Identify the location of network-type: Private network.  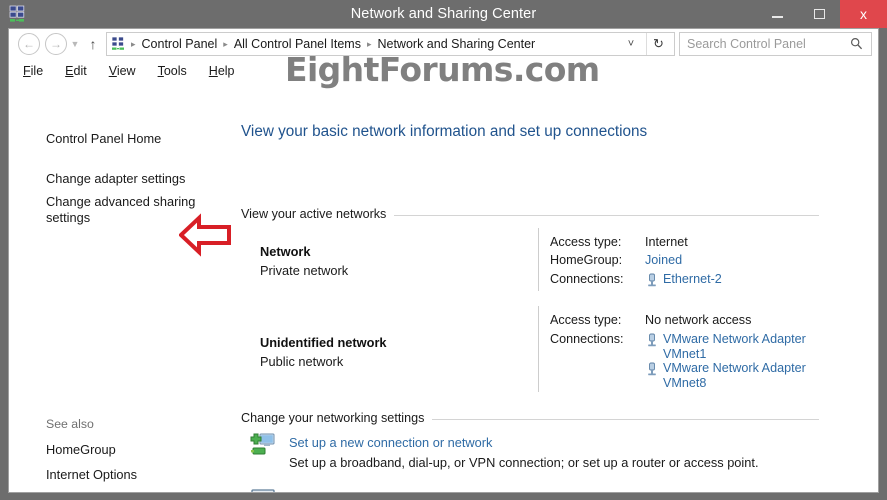
(304, 270).